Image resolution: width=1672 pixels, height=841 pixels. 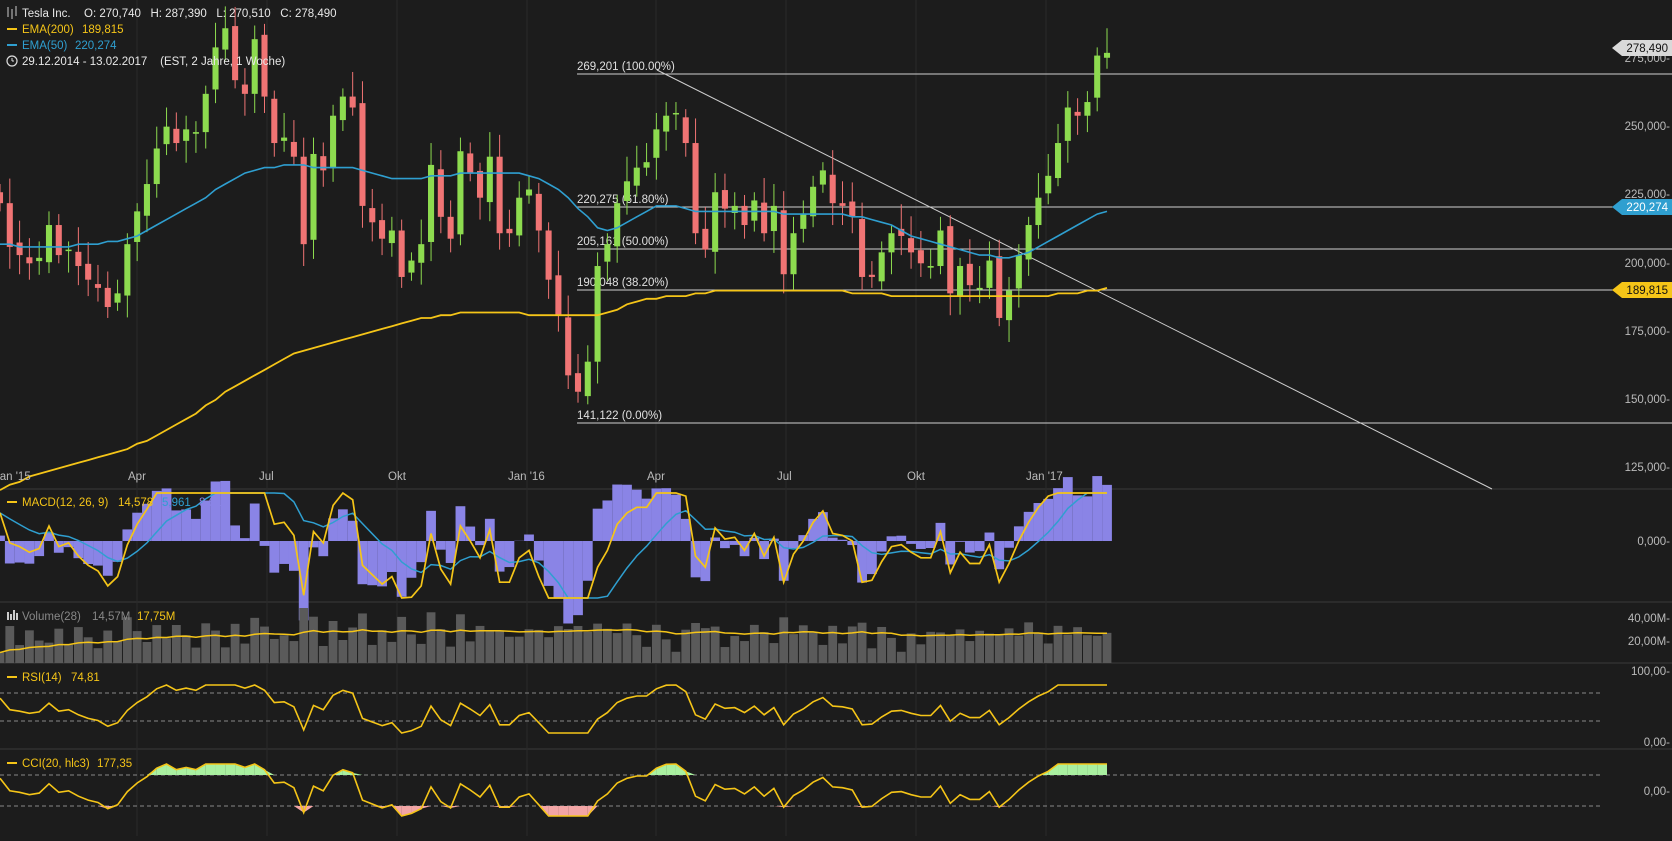 I want to click on fib-618-label: 220,275 (61.80%), so click(x=623, y=200).